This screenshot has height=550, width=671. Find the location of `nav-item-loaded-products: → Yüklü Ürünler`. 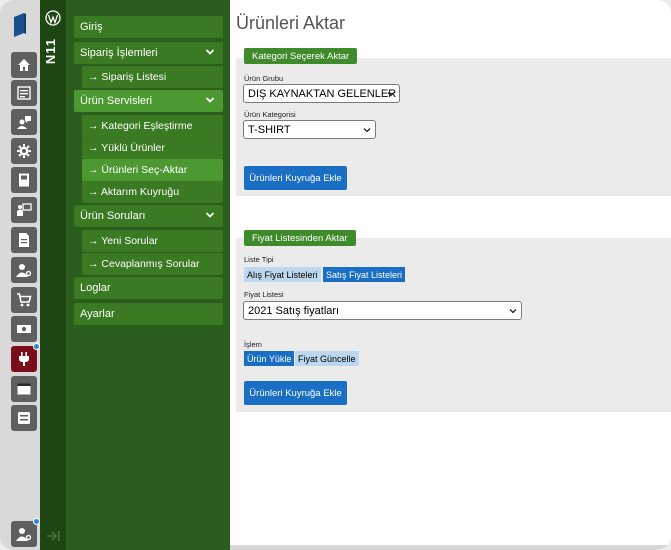

nav-item-loaded-products: → Yüklü Ürünler is located at coordinates (152, 148).